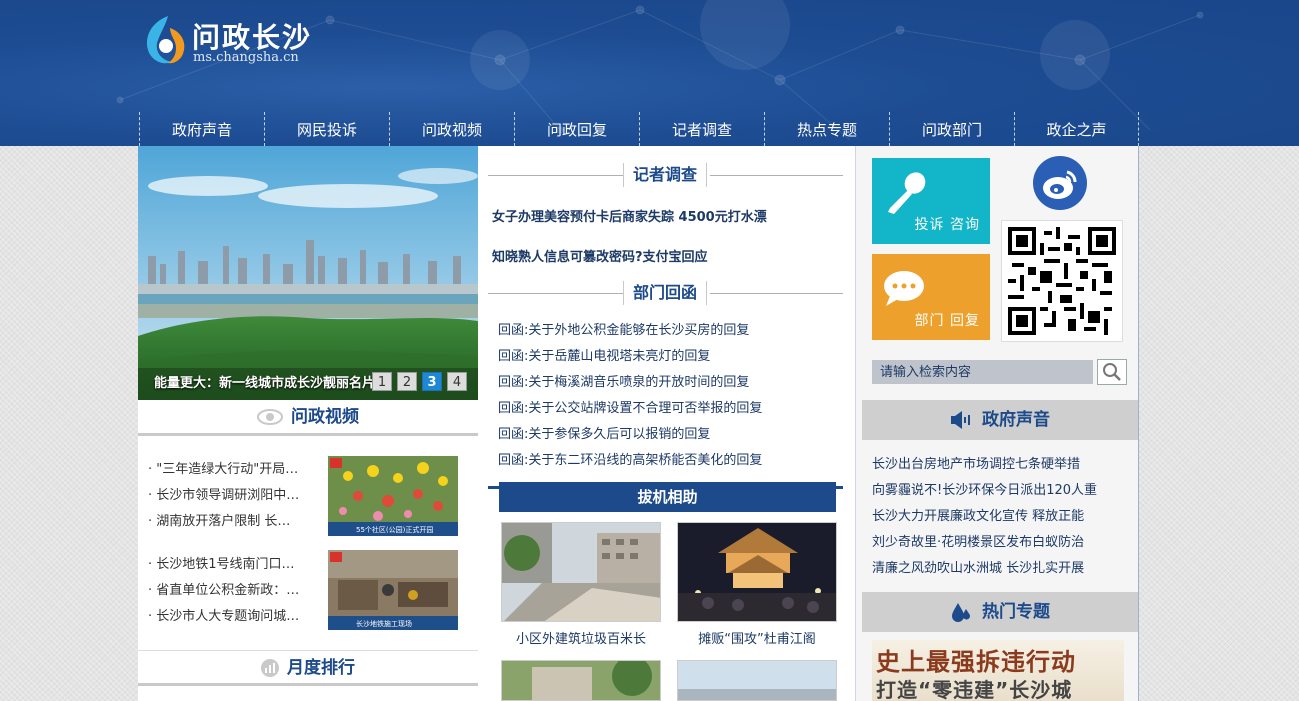  I want to click on photo-fourth, so click(757, 680).